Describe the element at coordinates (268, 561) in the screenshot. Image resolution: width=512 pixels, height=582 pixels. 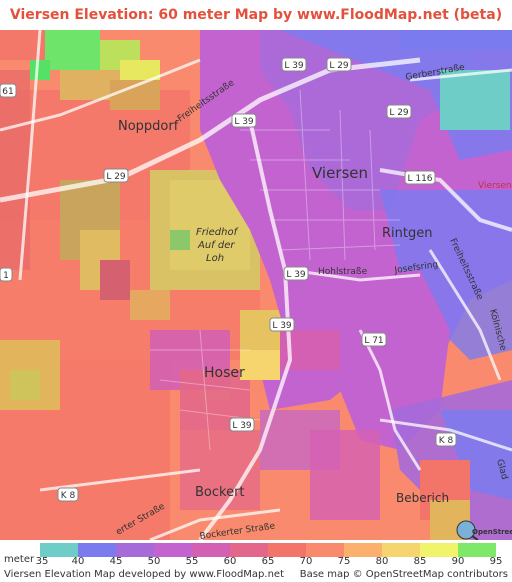
I see `legend-value-label: 65` at that location.